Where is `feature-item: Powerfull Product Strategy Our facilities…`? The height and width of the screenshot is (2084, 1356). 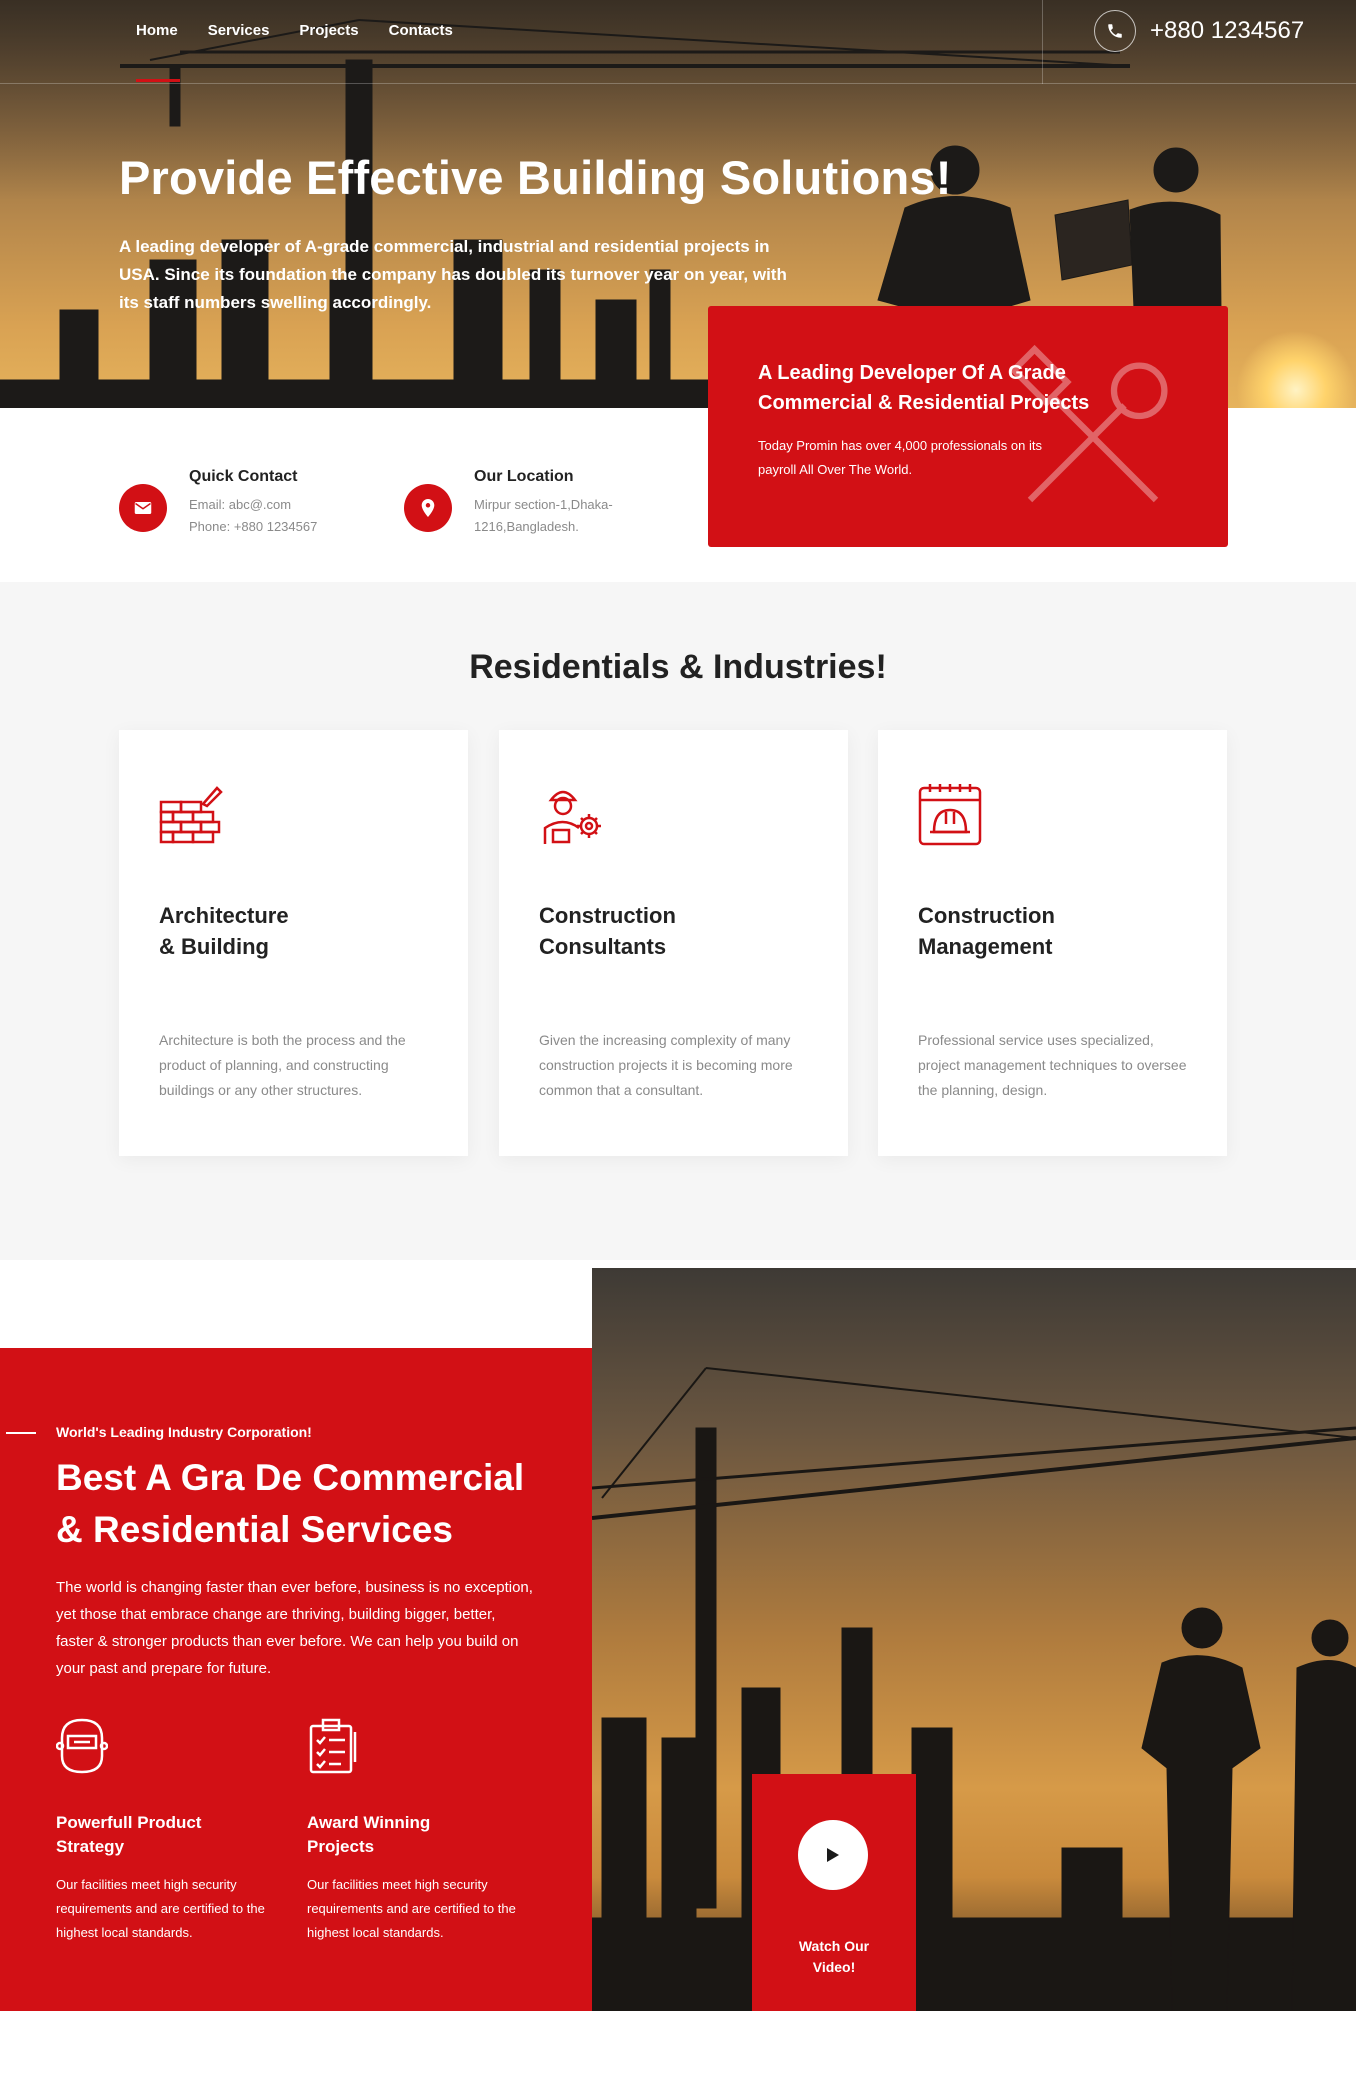 feature-item: Powerfull Product Strategy Our facilities… is located at coordinates (170, 1831).